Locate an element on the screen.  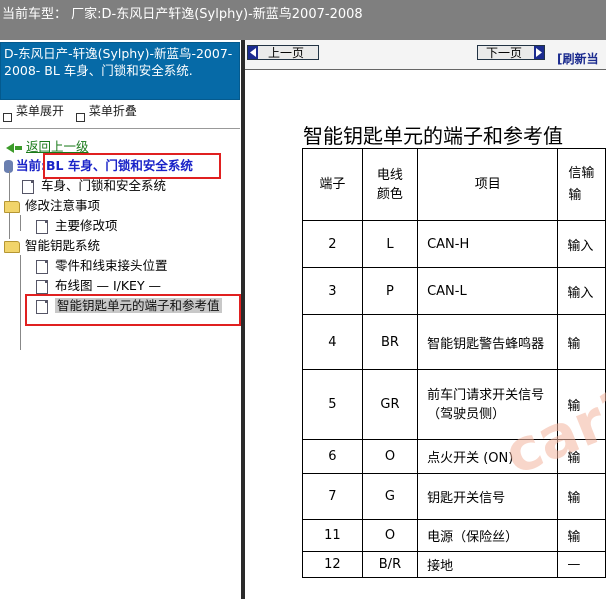
prev-page-button: 上一页 is located at coordinates (283, 52).